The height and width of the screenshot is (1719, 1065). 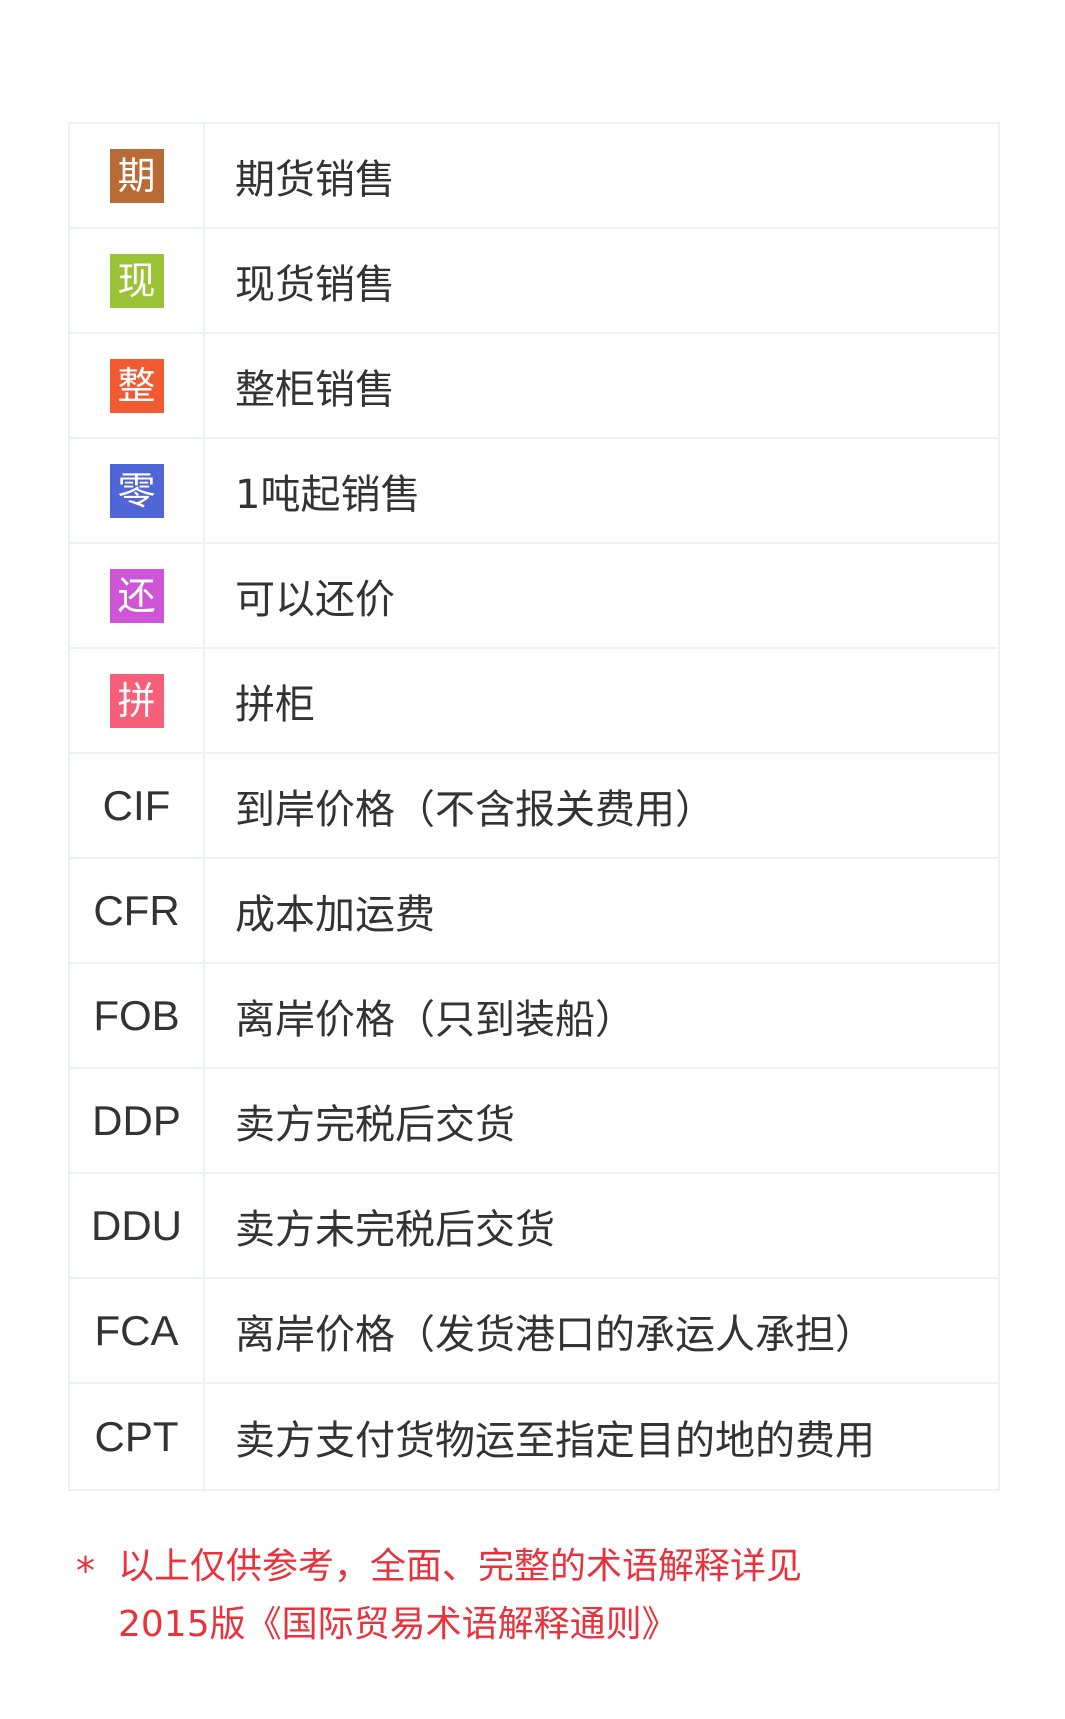 I want to click on legend-code-cell: DDP, so click(x=137, y=1120).